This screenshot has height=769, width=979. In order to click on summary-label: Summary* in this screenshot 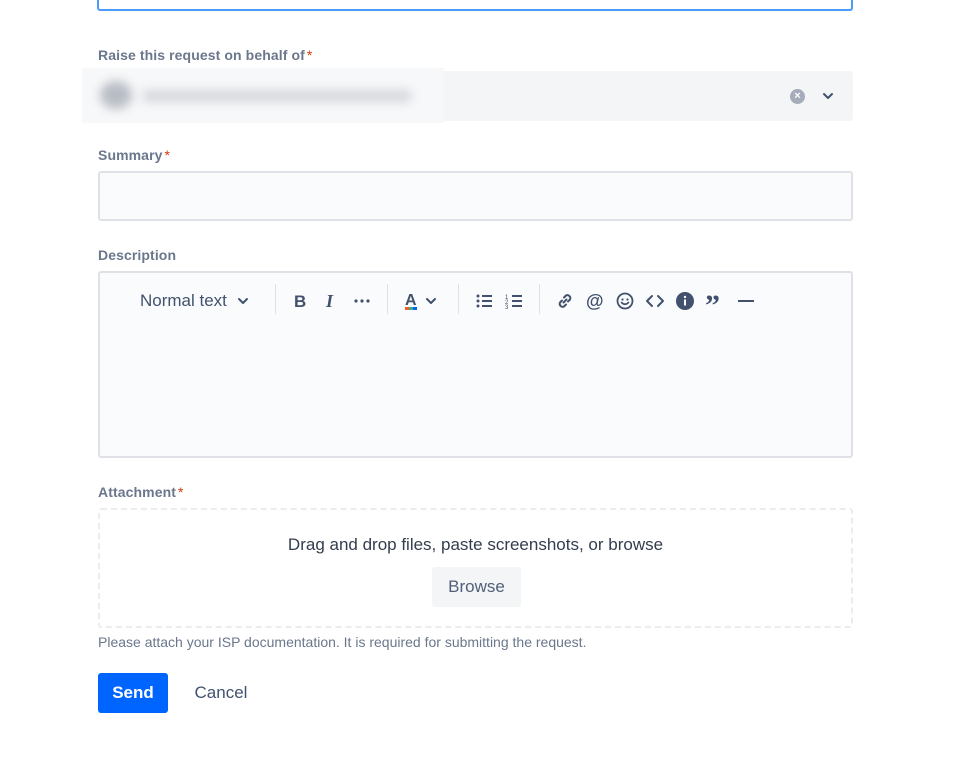, I will do `click(134, 155)`.